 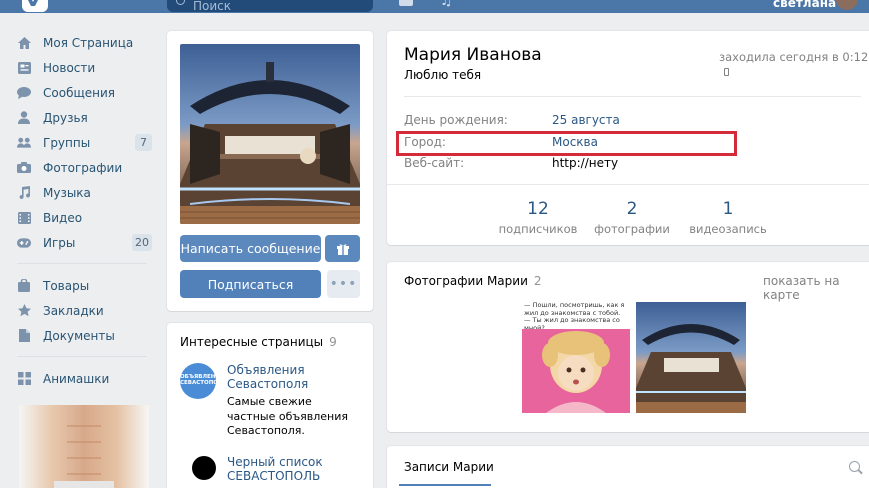 What do you see at coordinates (142, 242) in the screenshot?
I see `games-count-badge: 20` at bounding box center [142, 242].